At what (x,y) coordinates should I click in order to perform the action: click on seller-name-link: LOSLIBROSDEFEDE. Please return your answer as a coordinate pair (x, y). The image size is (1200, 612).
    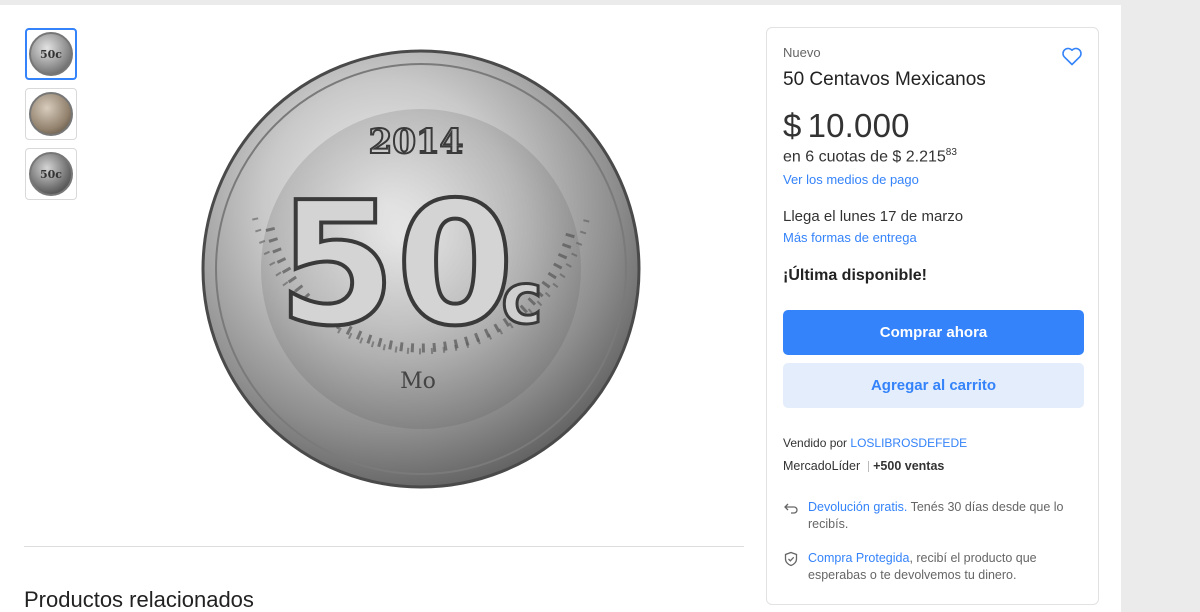
    Looking at the image, I should click on (908, 443).